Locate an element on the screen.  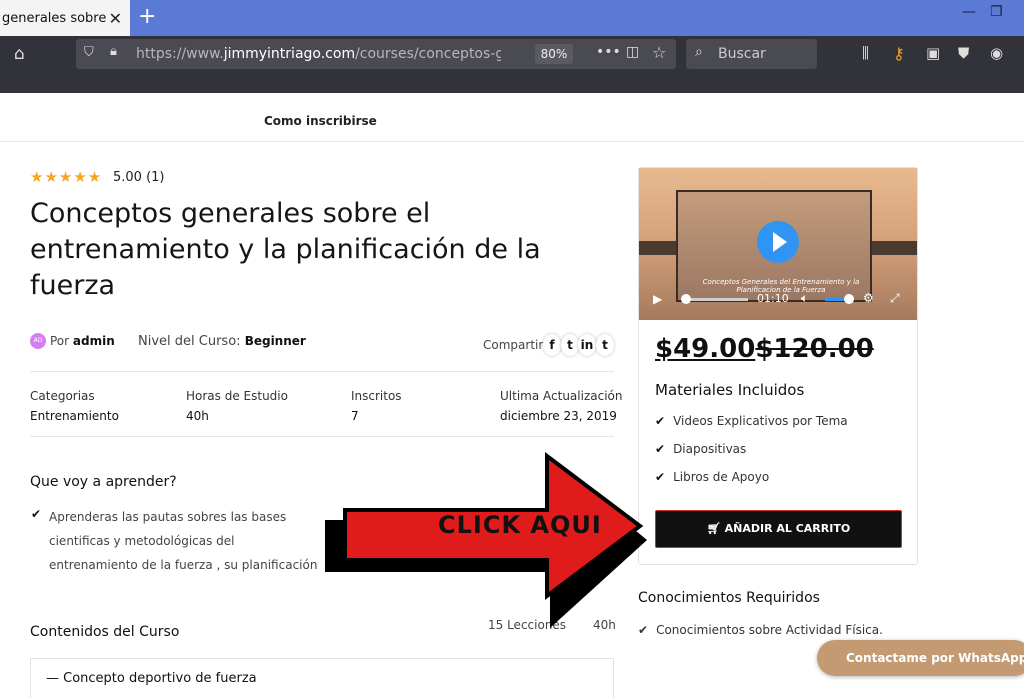
account-icon: ◉ is located at coordinates (996, 53).